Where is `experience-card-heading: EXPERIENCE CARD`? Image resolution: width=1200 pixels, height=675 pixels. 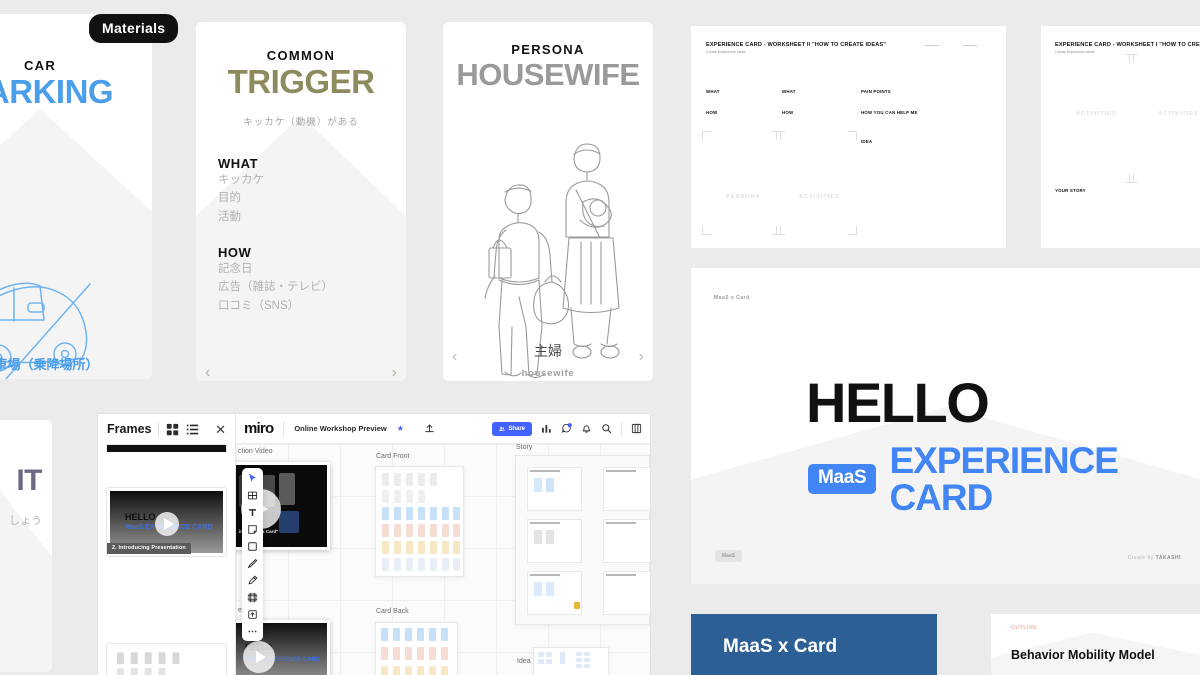 experience-card-heading: EXPERIENCE CARD is located at coordinates (1004, 479).